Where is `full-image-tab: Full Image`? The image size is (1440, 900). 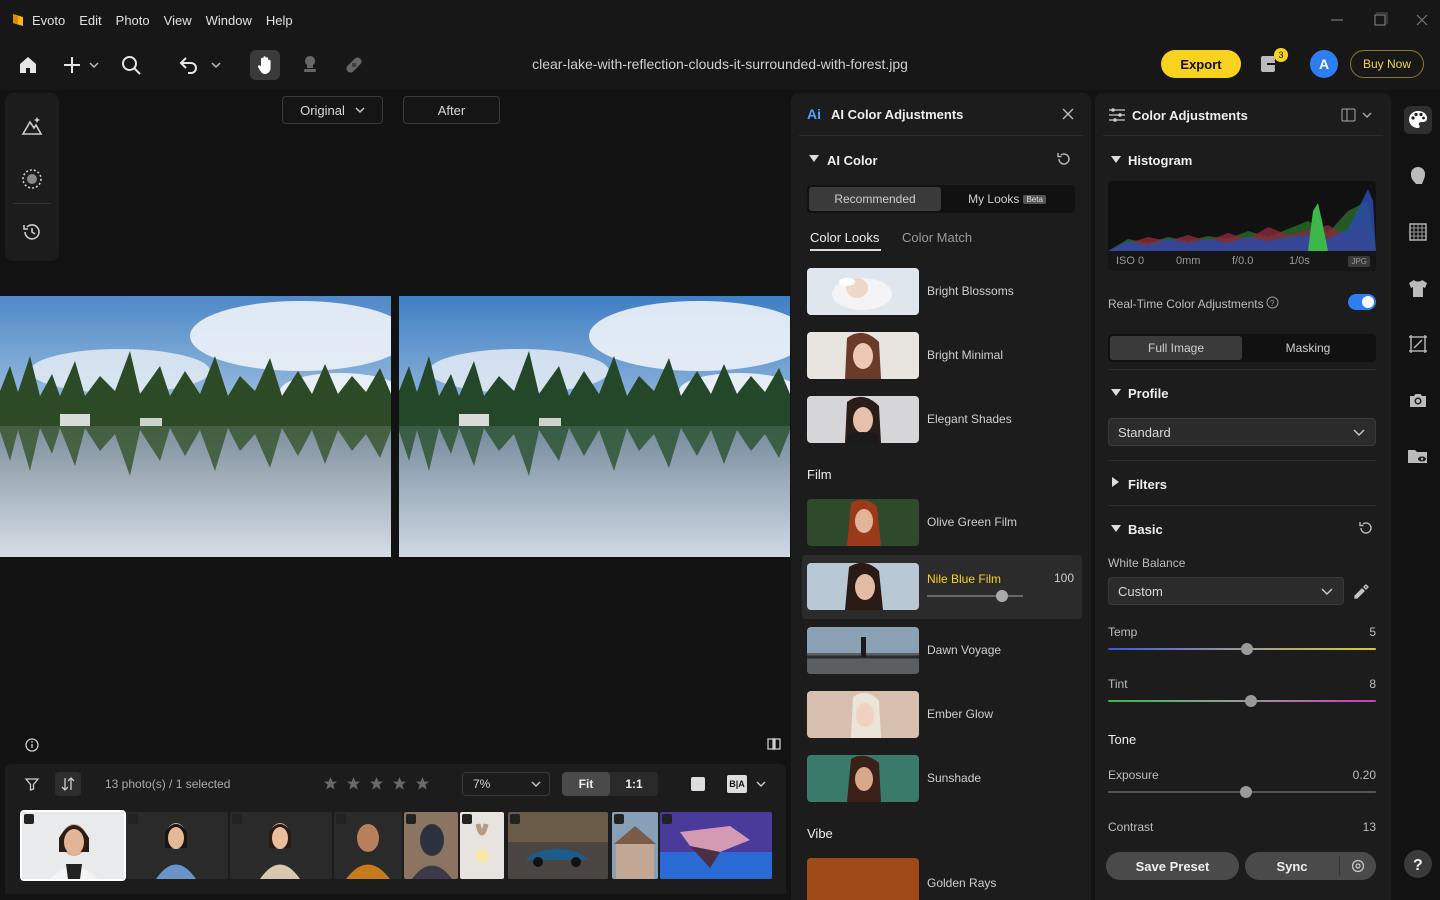 full-image-tab: Full Image is located at coordinates (1176, 348).